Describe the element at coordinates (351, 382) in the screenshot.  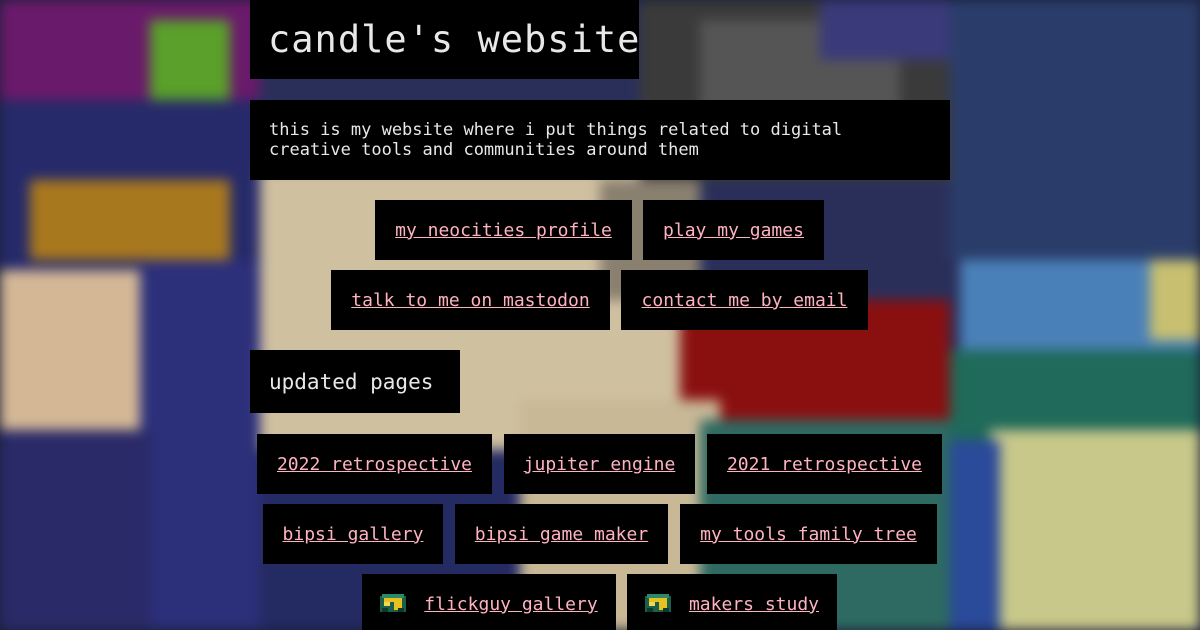
I see `updated-pages-heading: updated pages` at that location.